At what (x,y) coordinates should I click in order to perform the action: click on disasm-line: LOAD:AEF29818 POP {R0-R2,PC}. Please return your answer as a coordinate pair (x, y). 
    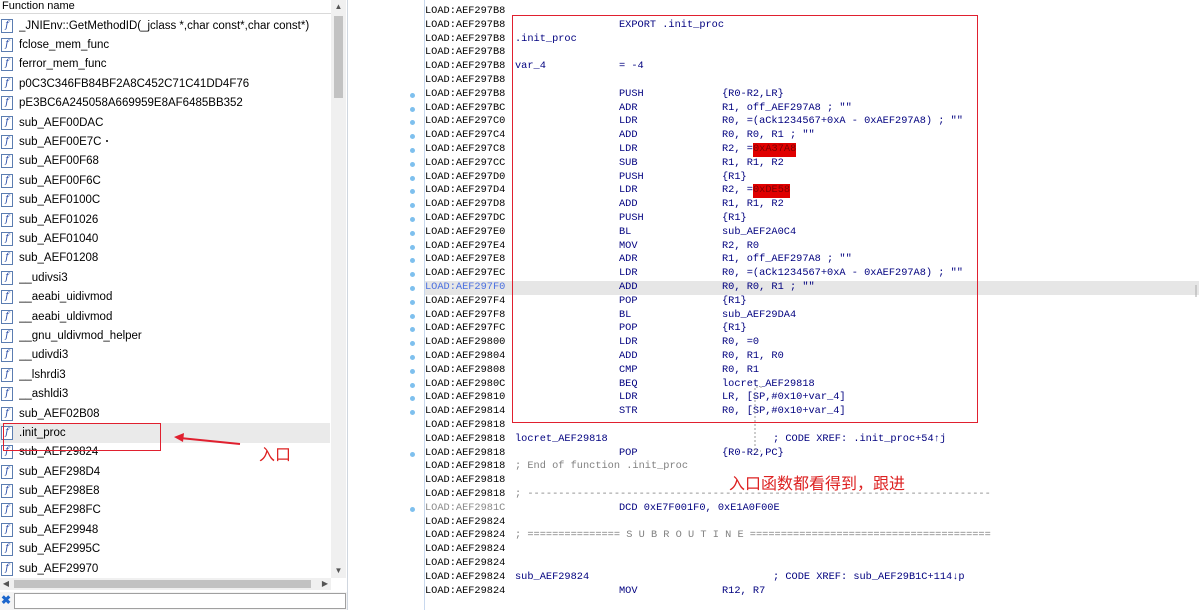
    Looking at the image, I should click on (812, 454).